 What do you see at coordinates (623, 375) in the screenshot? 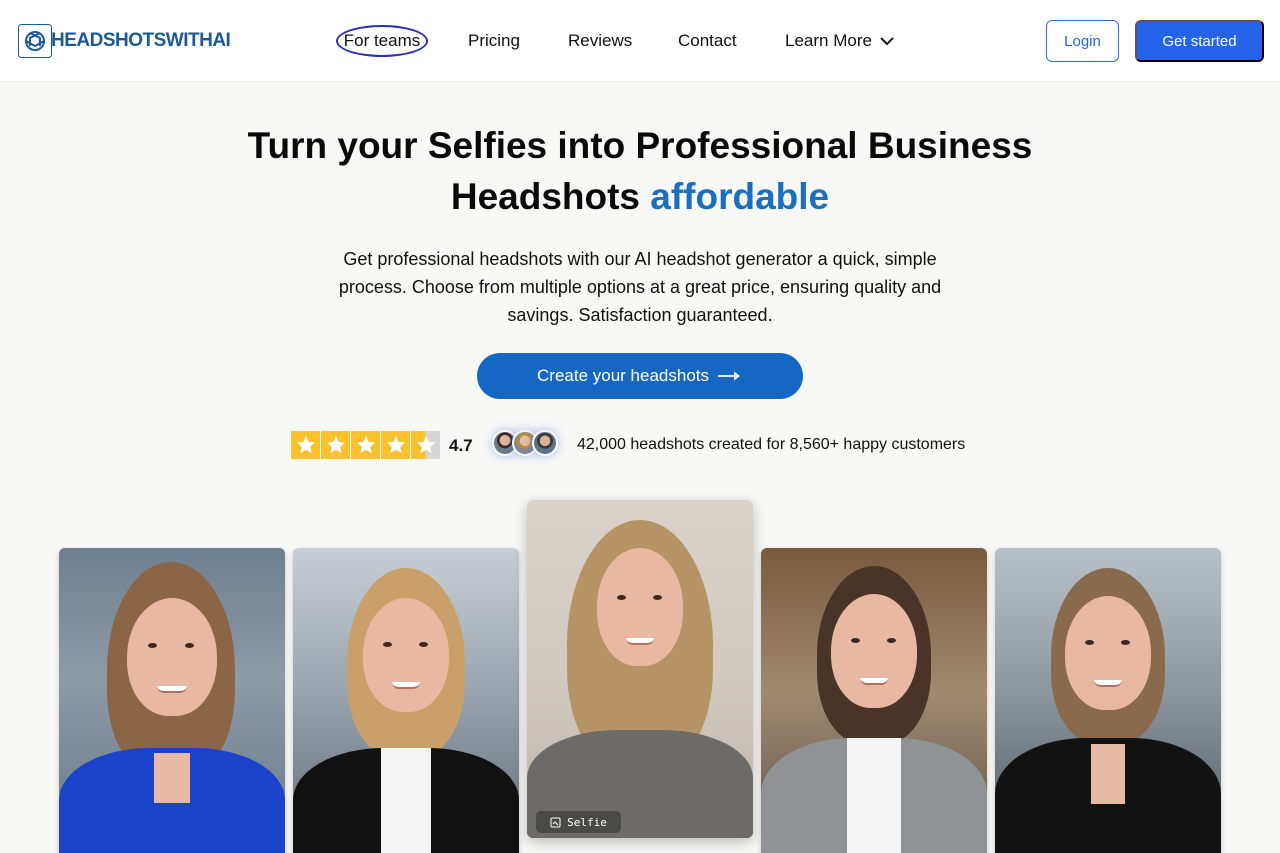
I see `create-headshots-label: Create your headshots` at bounding box center [623, 375].